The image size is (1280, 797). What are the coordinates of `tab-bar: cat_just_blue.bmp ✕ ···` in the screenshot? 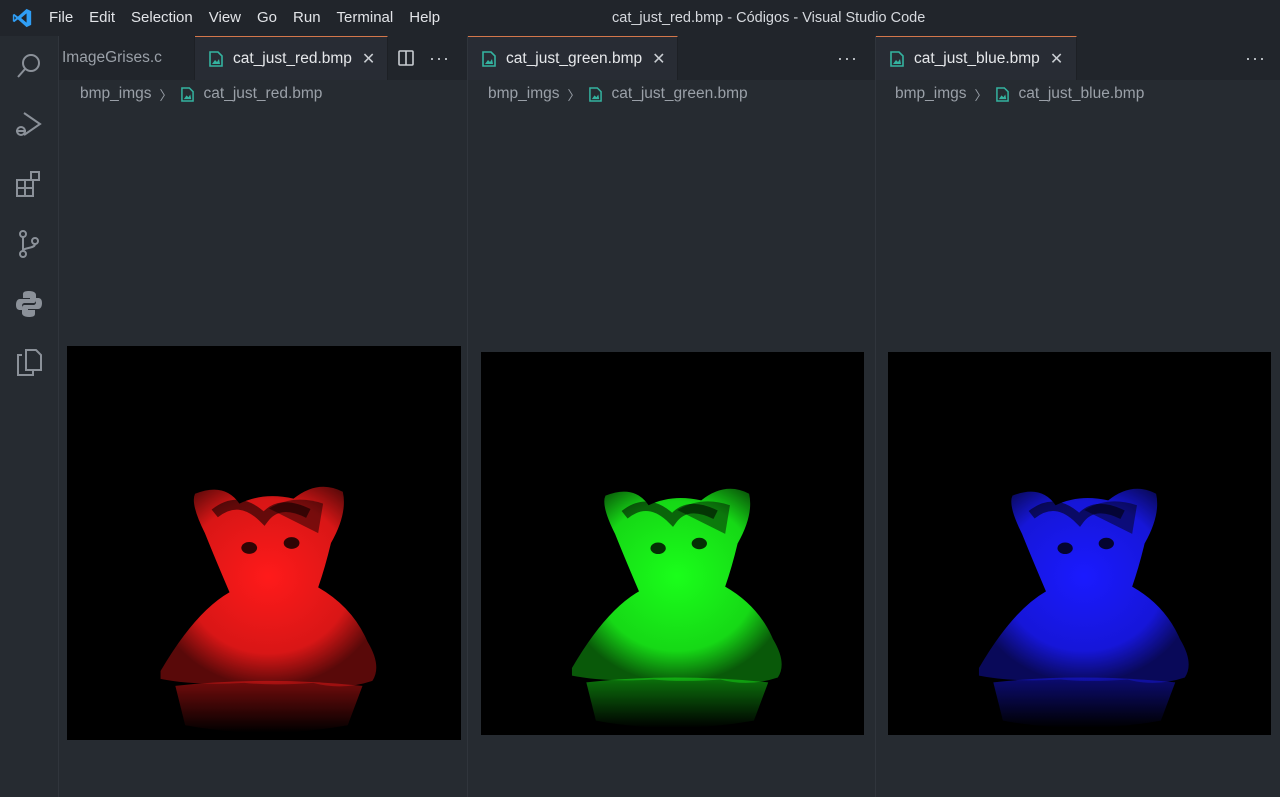 It's located at (1078, 58).